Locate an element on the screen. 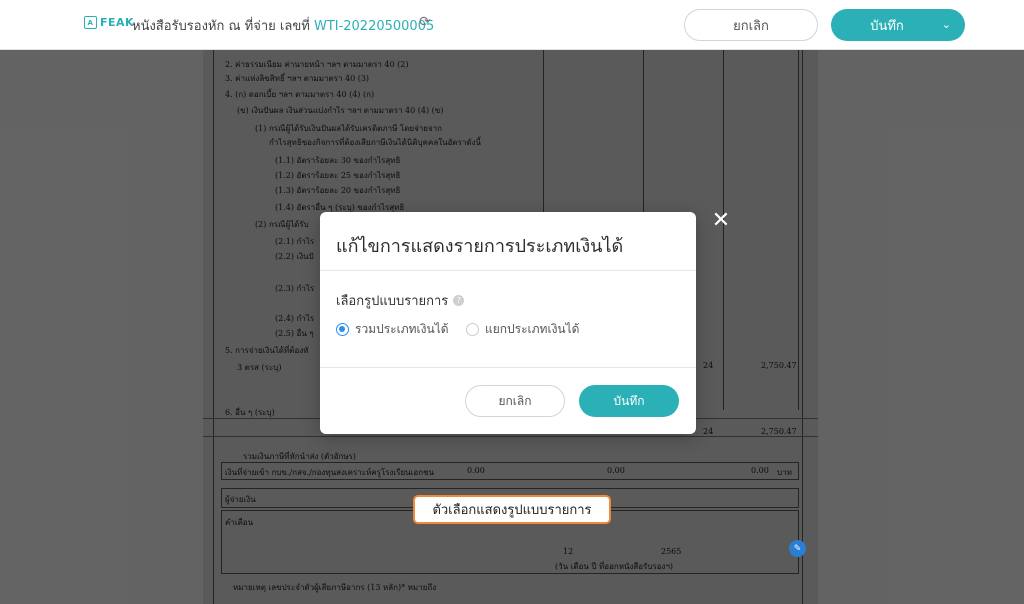  logo-mark-icon: A is located at coordinates (90, 22).